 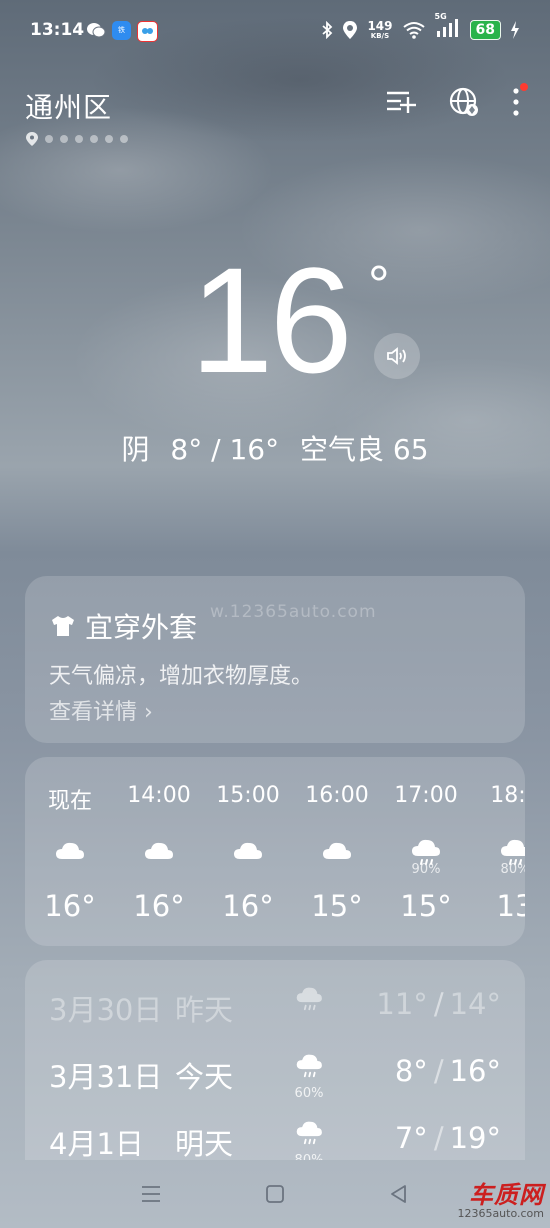 What do you see at coordinates (159, 795) in the screenshot?
I see `hourly-time: 14:00` at bounding box center [159, 795].